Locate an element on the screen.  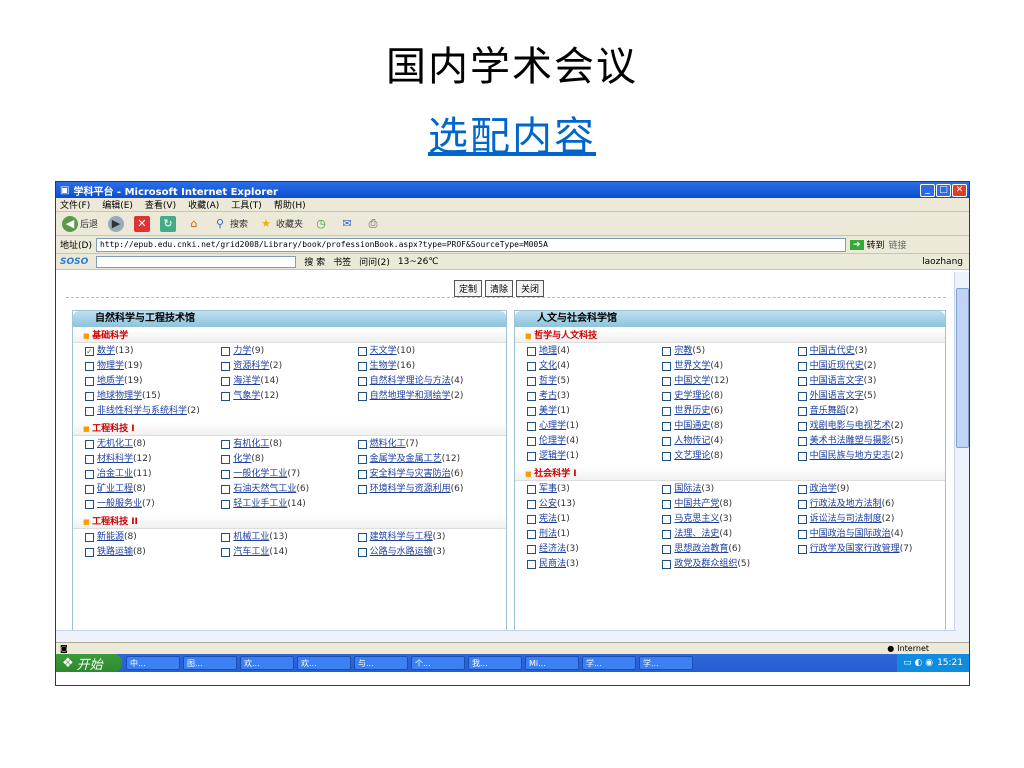
subject-item: 地球物理学(15) is located at coordinates (153, 396).